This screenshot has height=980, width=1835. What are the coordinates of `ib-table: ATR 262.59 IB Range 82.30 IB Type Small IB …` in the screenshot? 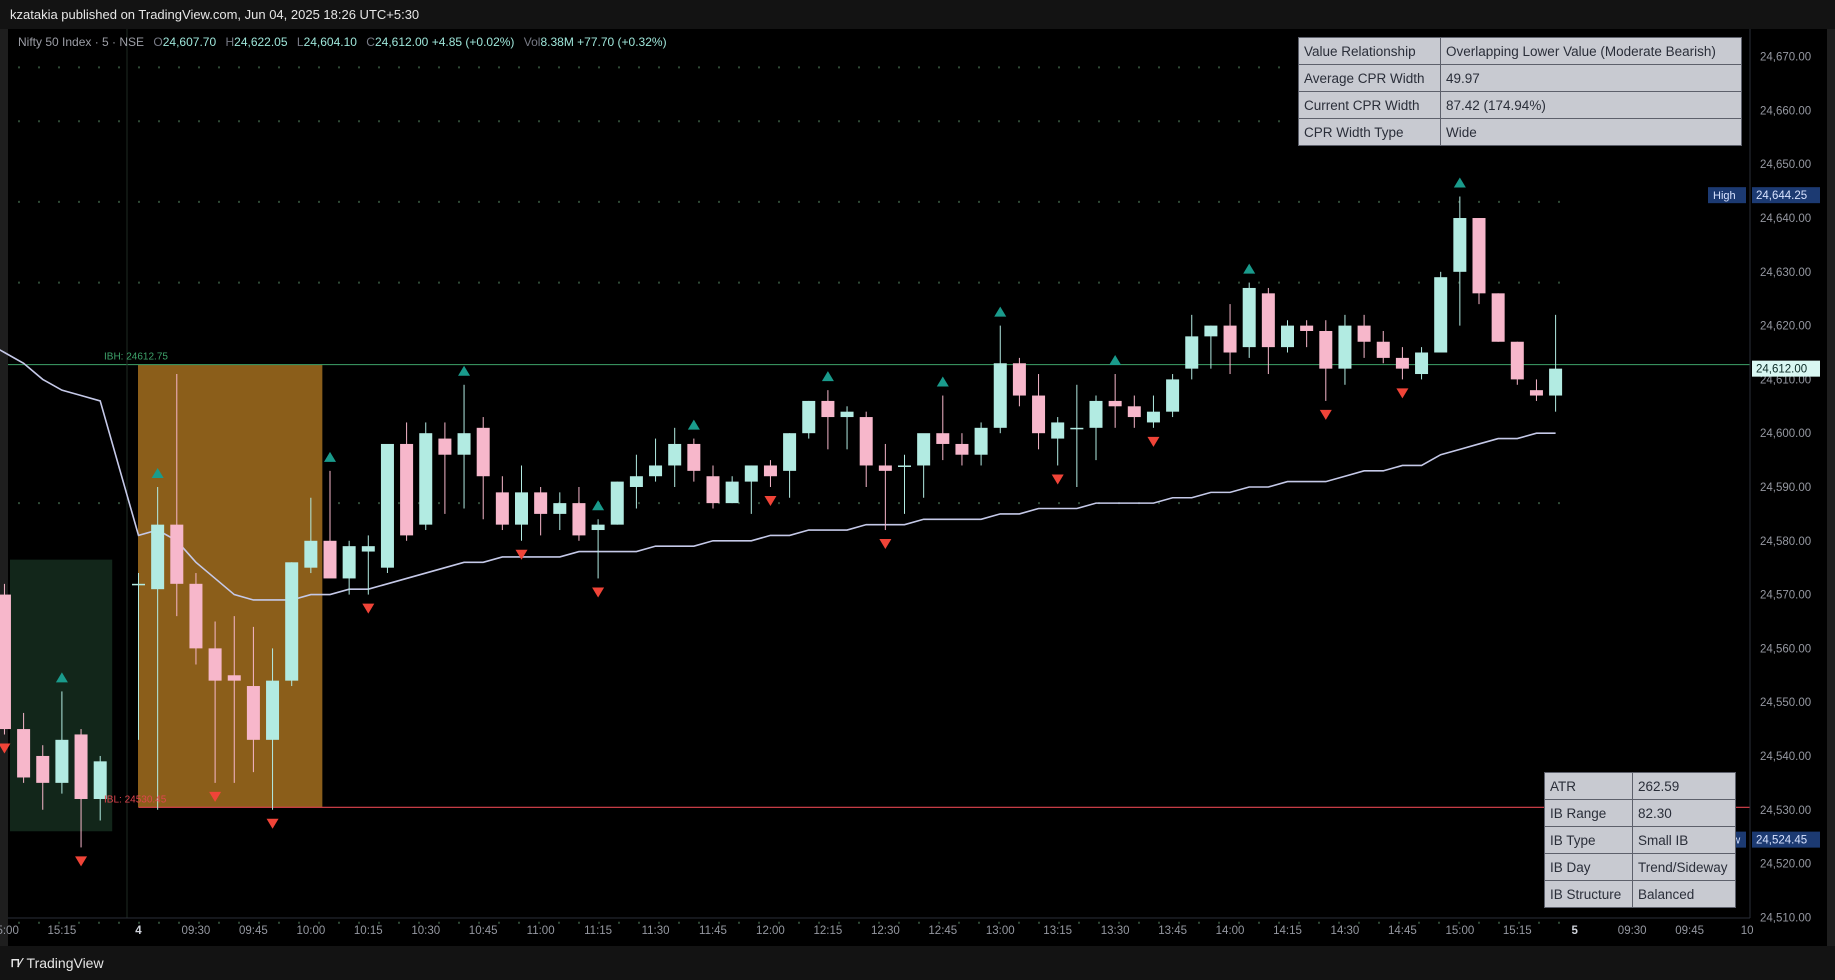 It's located at (1640, 840).